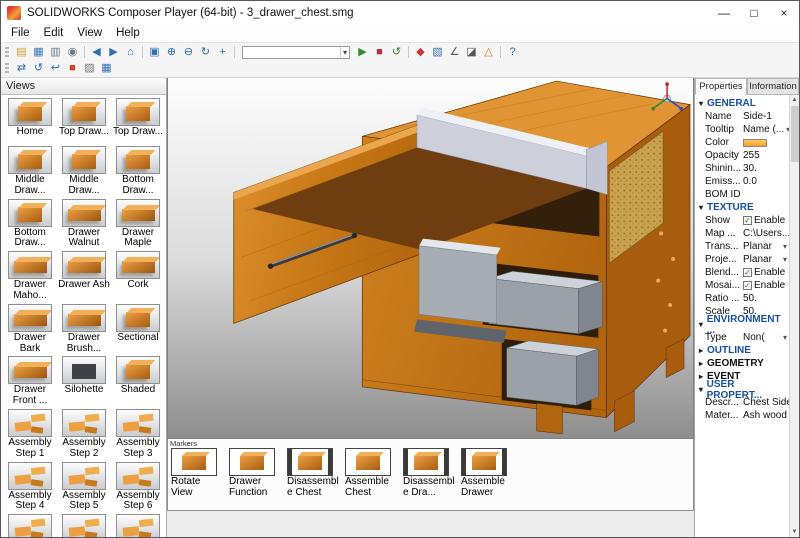 The image size is (800, 538). I want to click on home-view-icon: ⌂, so click(130, 52).